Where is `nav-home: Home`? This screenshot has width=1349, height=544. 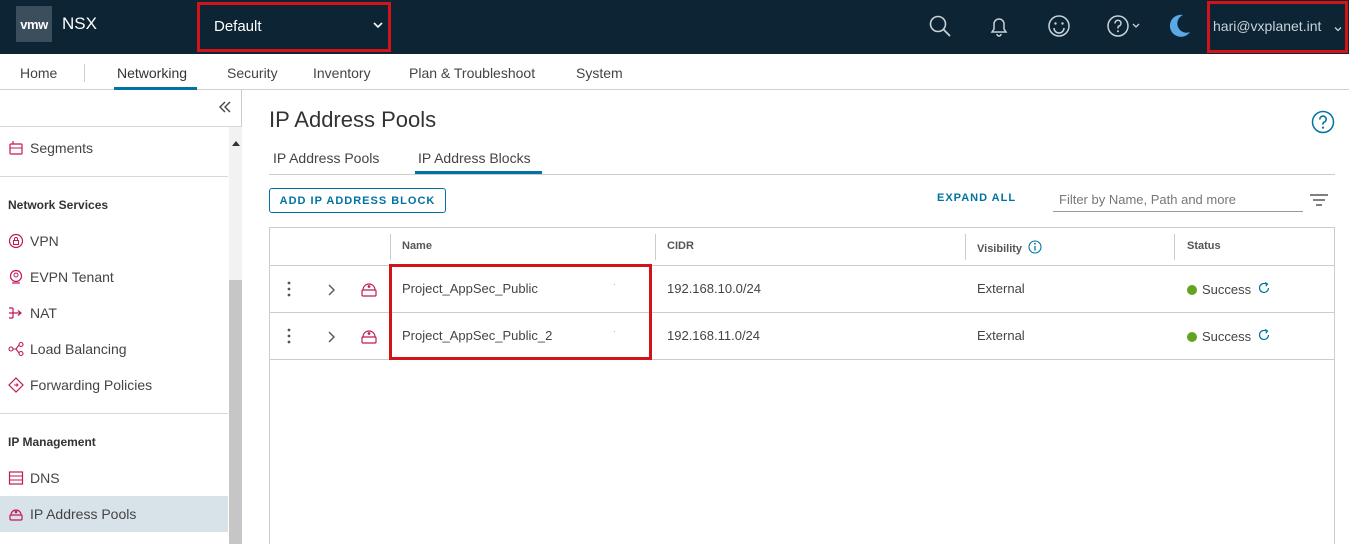
nav-home: Home is located at coordinates (38, 73).